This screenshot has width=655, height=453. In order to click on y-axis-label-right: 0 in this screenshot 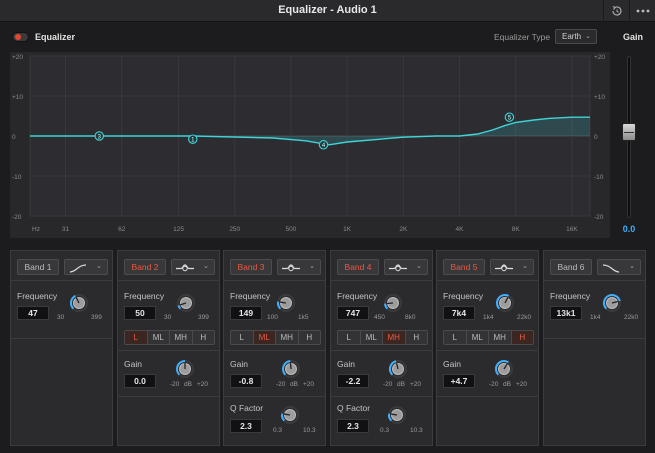, I will do `click(596, 137)`.